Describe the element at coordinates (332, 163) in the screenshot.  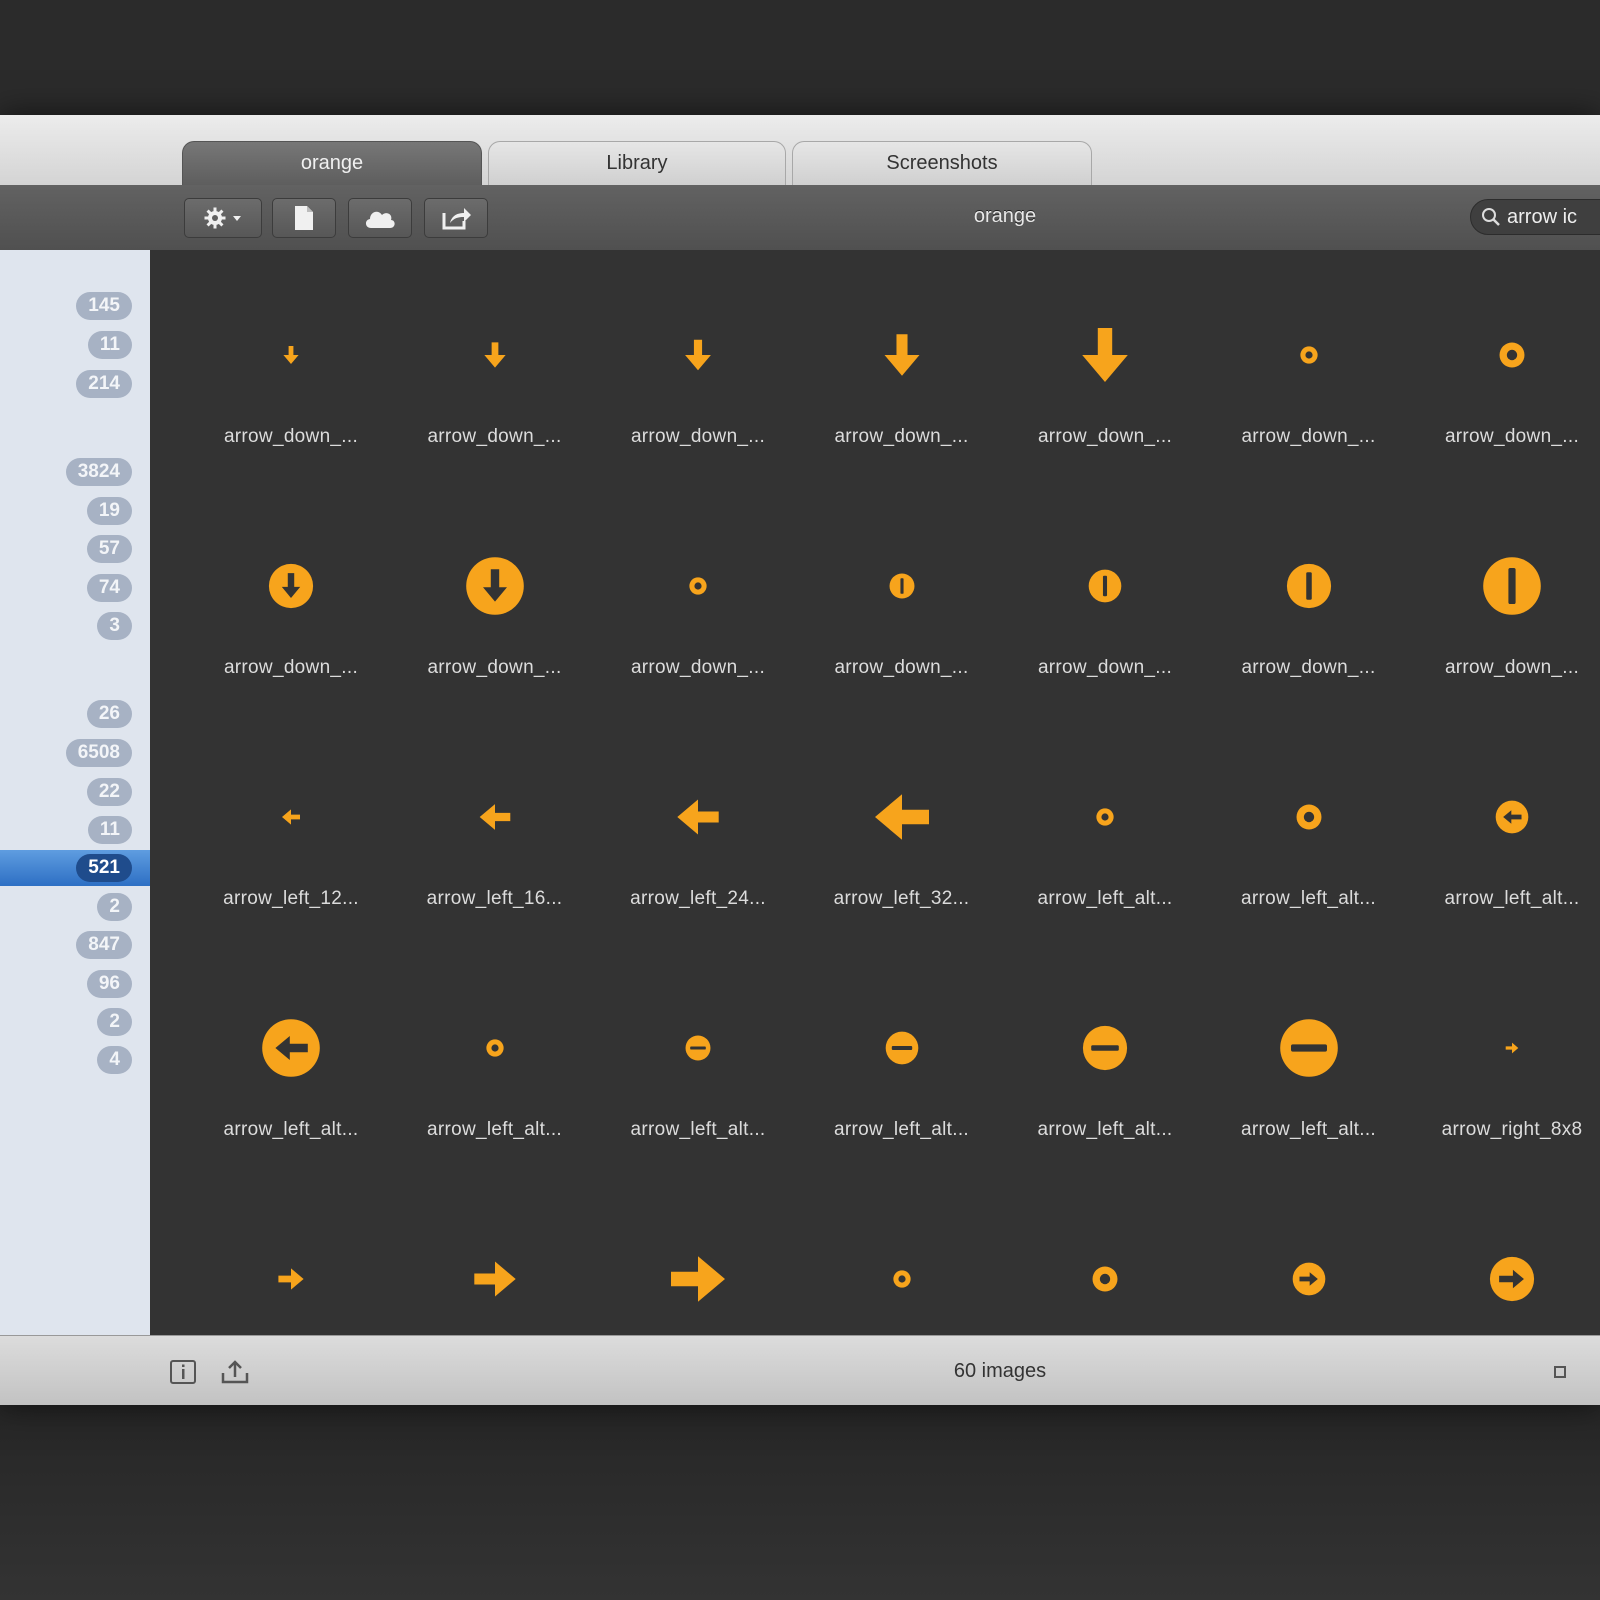
I see `tab-orange: orange` at that location.